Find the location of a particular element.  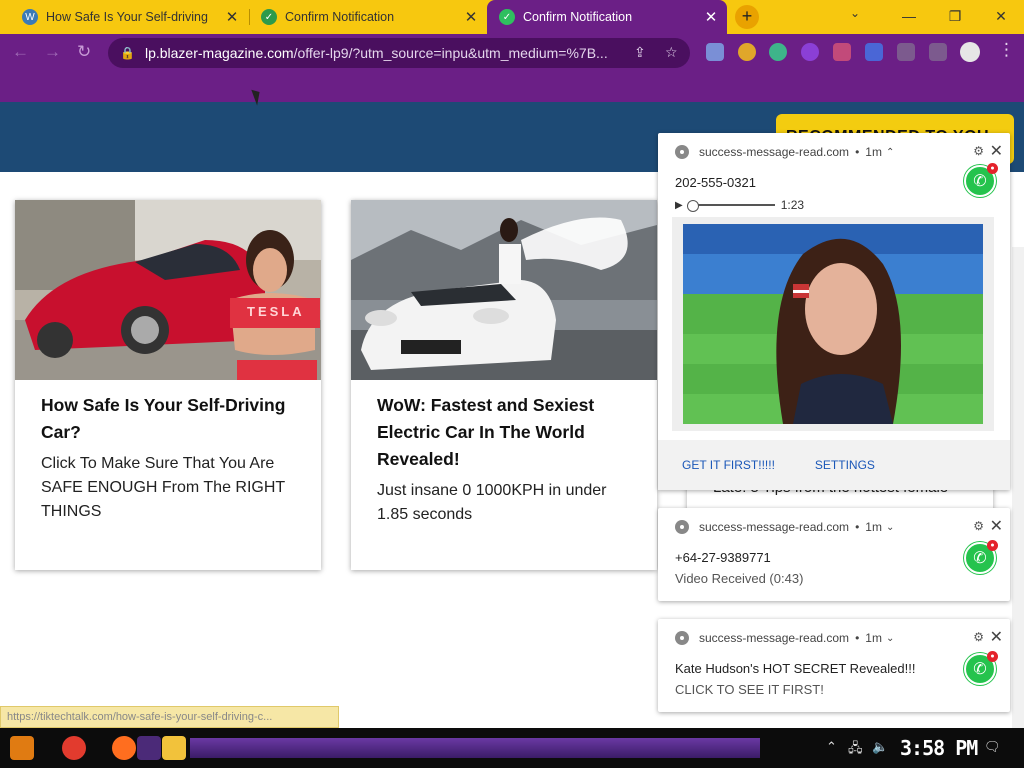

close-window-icon: ✕ is located at coordinates (1001, 17).